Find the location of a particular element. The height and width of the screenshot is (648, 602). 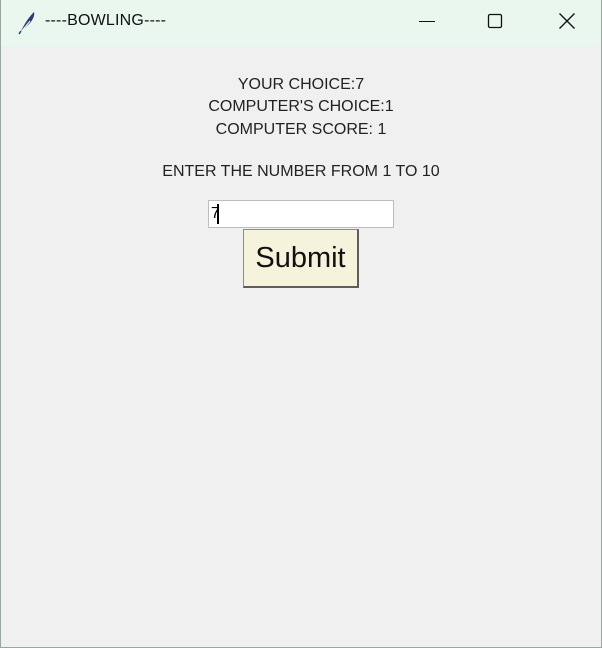

number-prompt-label: ENTER THE NUMBER FROM 1 TO 10 is located at coordinates (301, 171).